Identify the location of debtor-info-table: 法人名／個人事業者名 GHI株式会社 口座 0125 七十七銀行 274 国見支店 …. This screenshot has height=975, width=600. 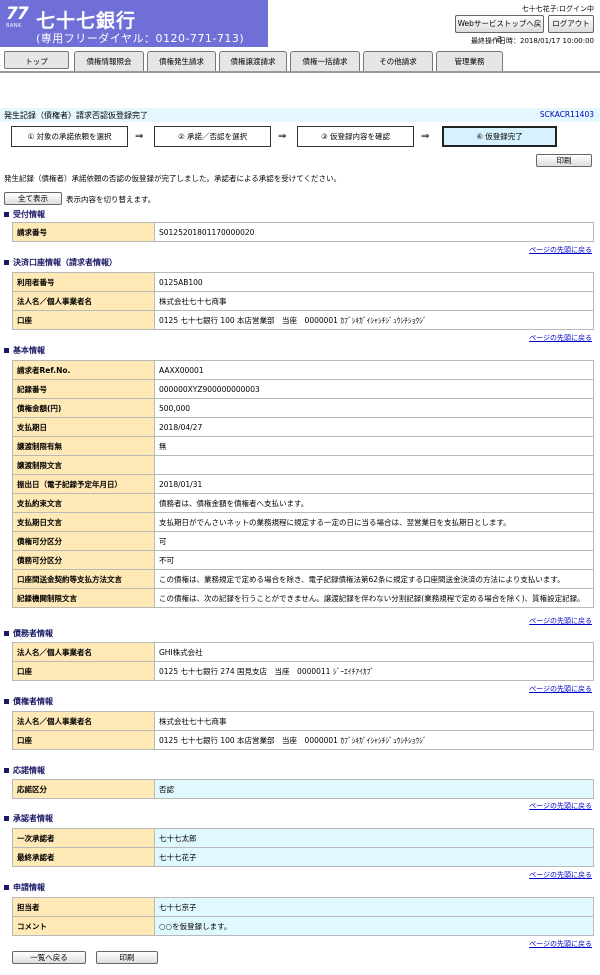
(303, 661).